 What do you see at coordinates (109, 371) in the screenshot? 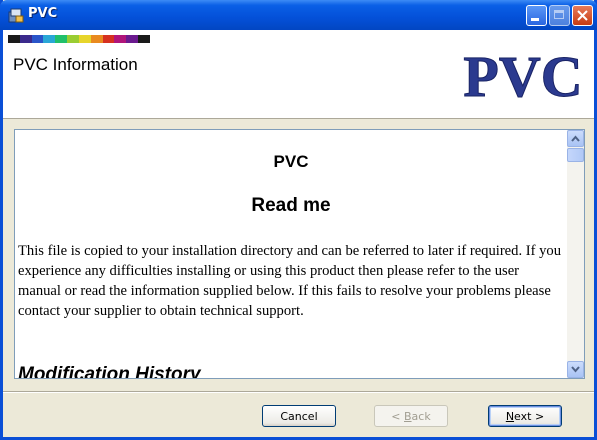
I see `modification-history-heading: Modification History` at bounding box center [109, 371].